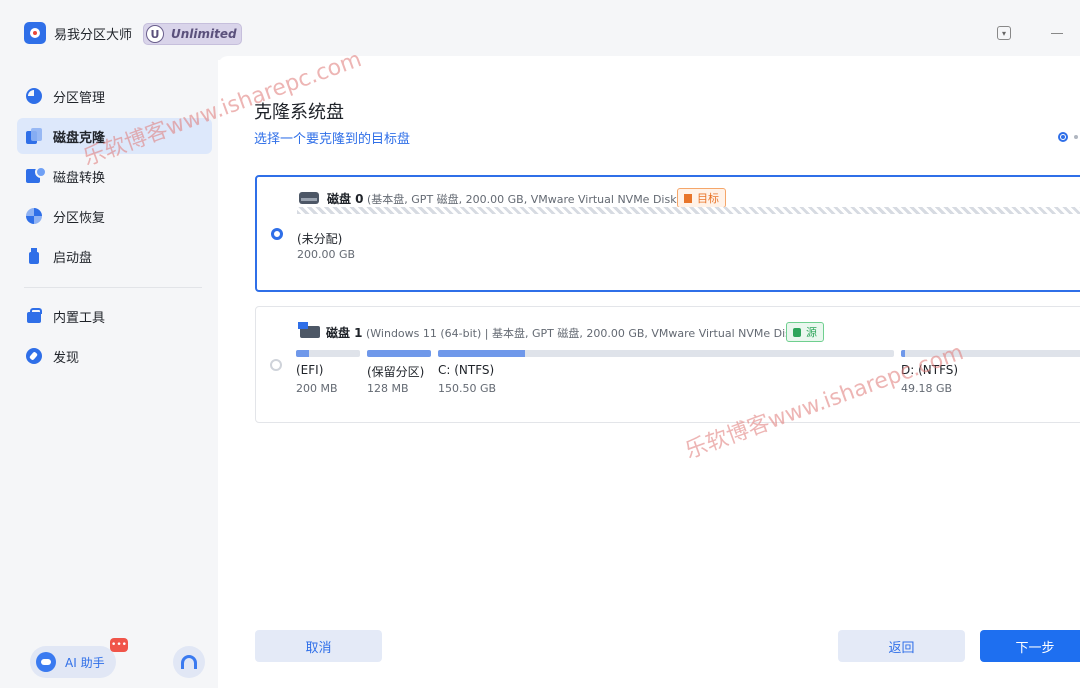 The image size is (1080, 688). I want to click on toolbox-icon, so click(34, 316).